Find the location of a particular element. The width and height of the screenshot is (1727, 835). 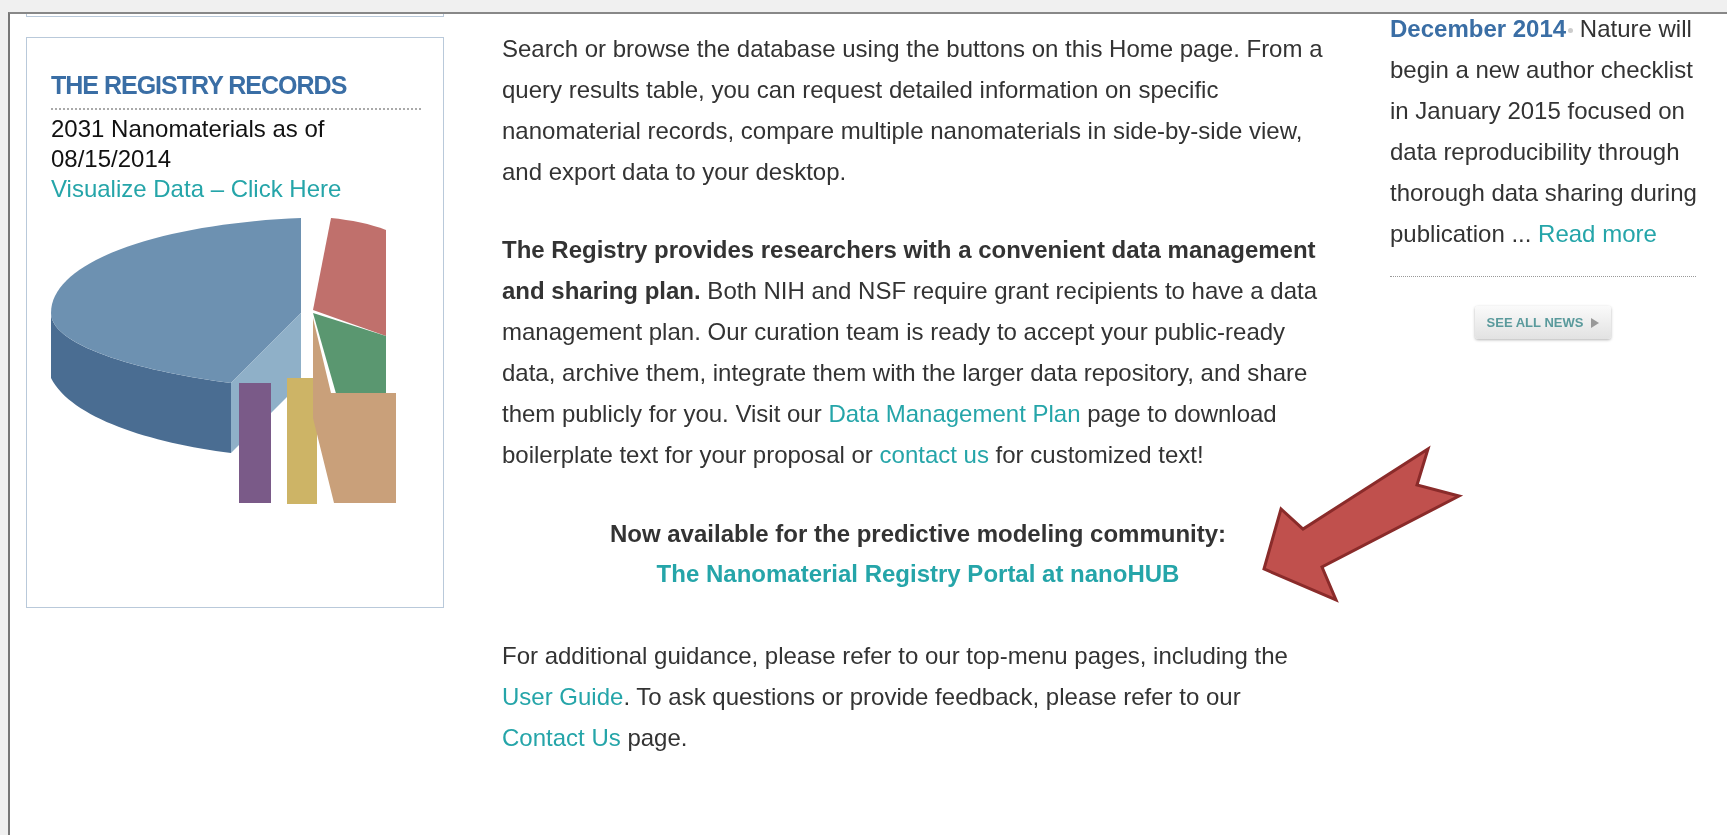

record-count: 2031 Nanomaterials as of 08/15/2014 is located at coordinates (188, 144).